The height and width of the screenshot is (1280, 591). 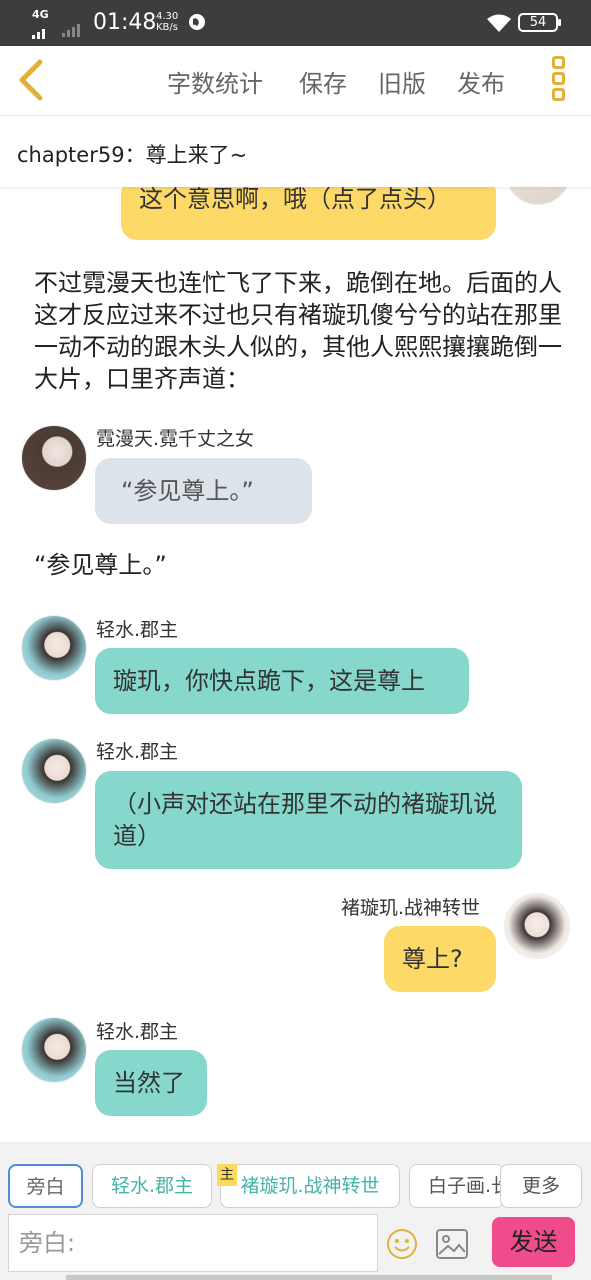 What do you see at coordinates (402, 81) in the screenshot?
I see `old-version-button: 旧版` at bounding box center [402, 81].